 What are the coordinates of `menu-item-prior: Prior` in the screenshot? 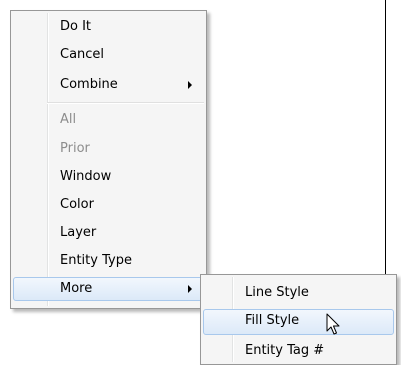 It's located at (108, 149).